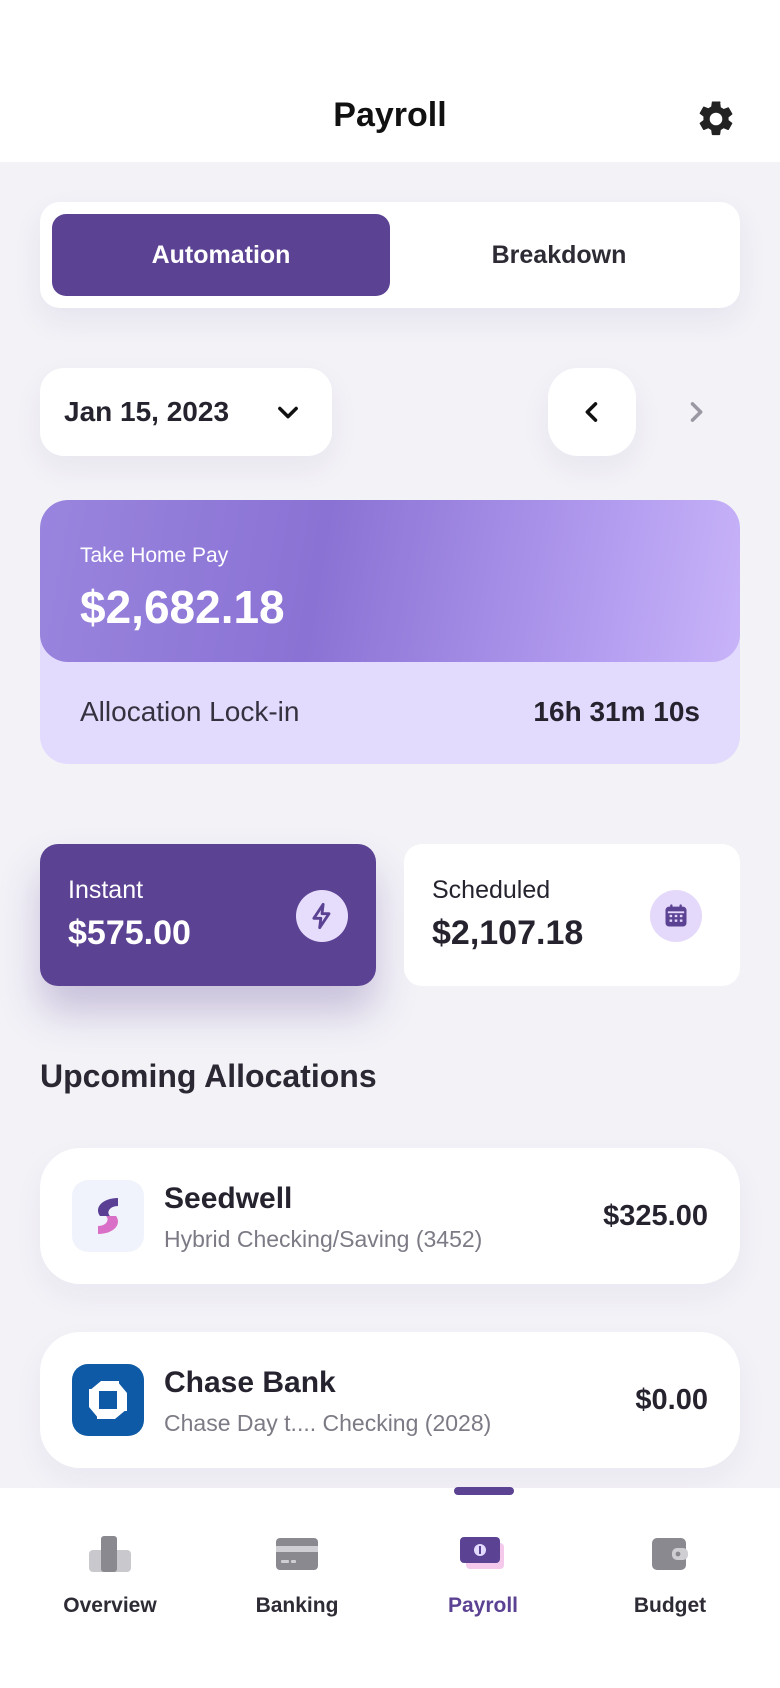 The height and width of the screenshot is (1688, 780). I want to click on scheduled-card: Scheduled $2,107.18, so click(572, 915).